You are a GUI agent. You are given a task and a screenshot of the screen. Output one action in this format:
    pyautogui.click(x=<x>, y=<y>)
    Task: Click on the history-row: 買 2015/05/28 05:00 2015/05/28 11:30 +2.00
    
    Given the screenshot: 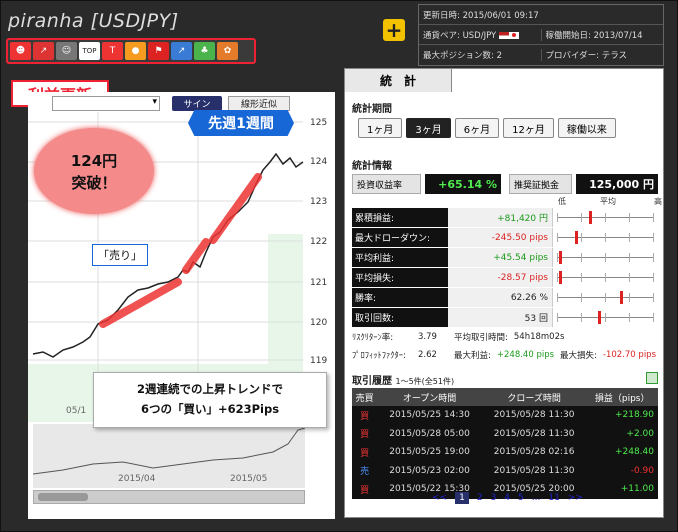 What is the action you would take?
    pyautogui.click(x=505, y=433)
    